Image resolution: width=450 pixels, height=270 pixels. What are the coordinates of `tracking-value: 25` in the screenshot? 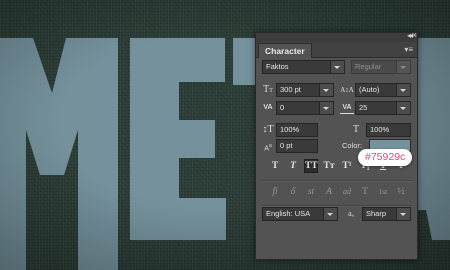 It's located at (363, 107).